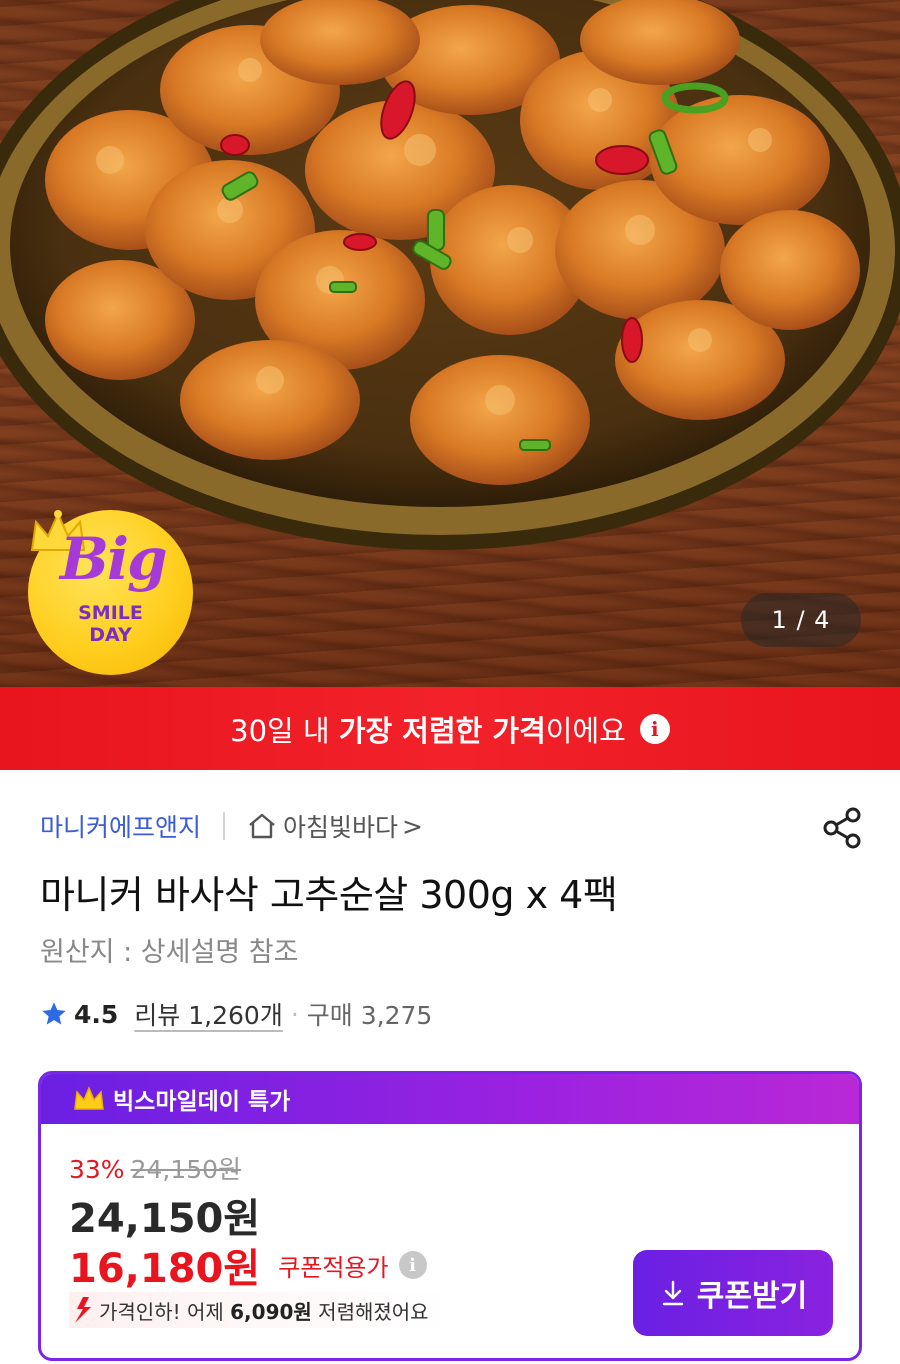 The width and height of the screenshot is (900, 1364). I want to click on banner-highlight: 가장 저렴한 가격, so click(442, 730).